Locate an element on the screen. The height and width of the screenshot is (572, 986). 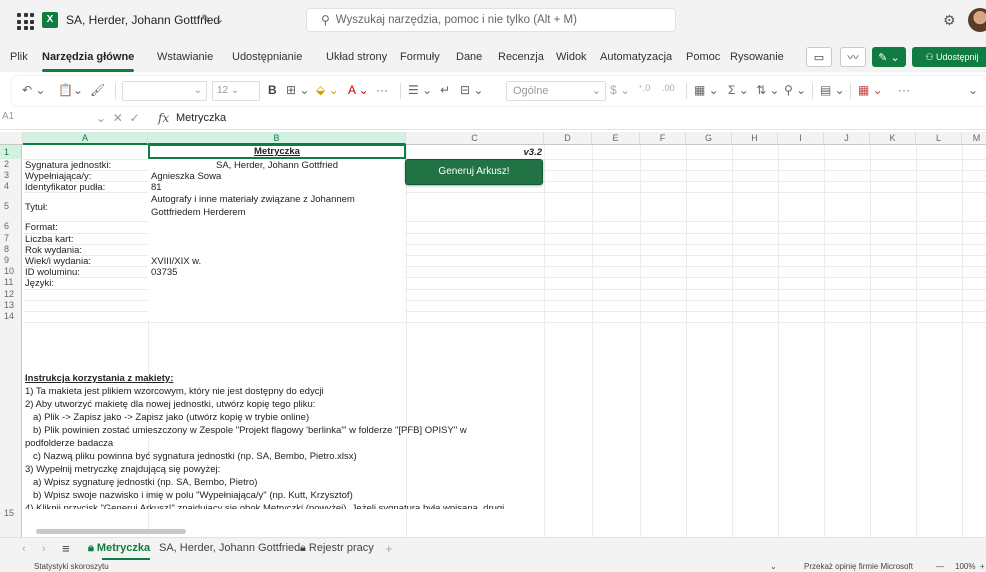
row-header: 4 is located at coordinates (11, 186).